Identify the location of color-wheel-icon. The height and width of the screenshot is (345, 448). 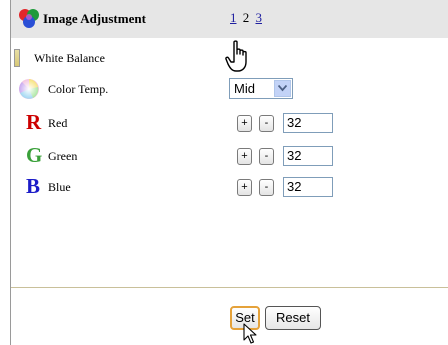
(29, 89).